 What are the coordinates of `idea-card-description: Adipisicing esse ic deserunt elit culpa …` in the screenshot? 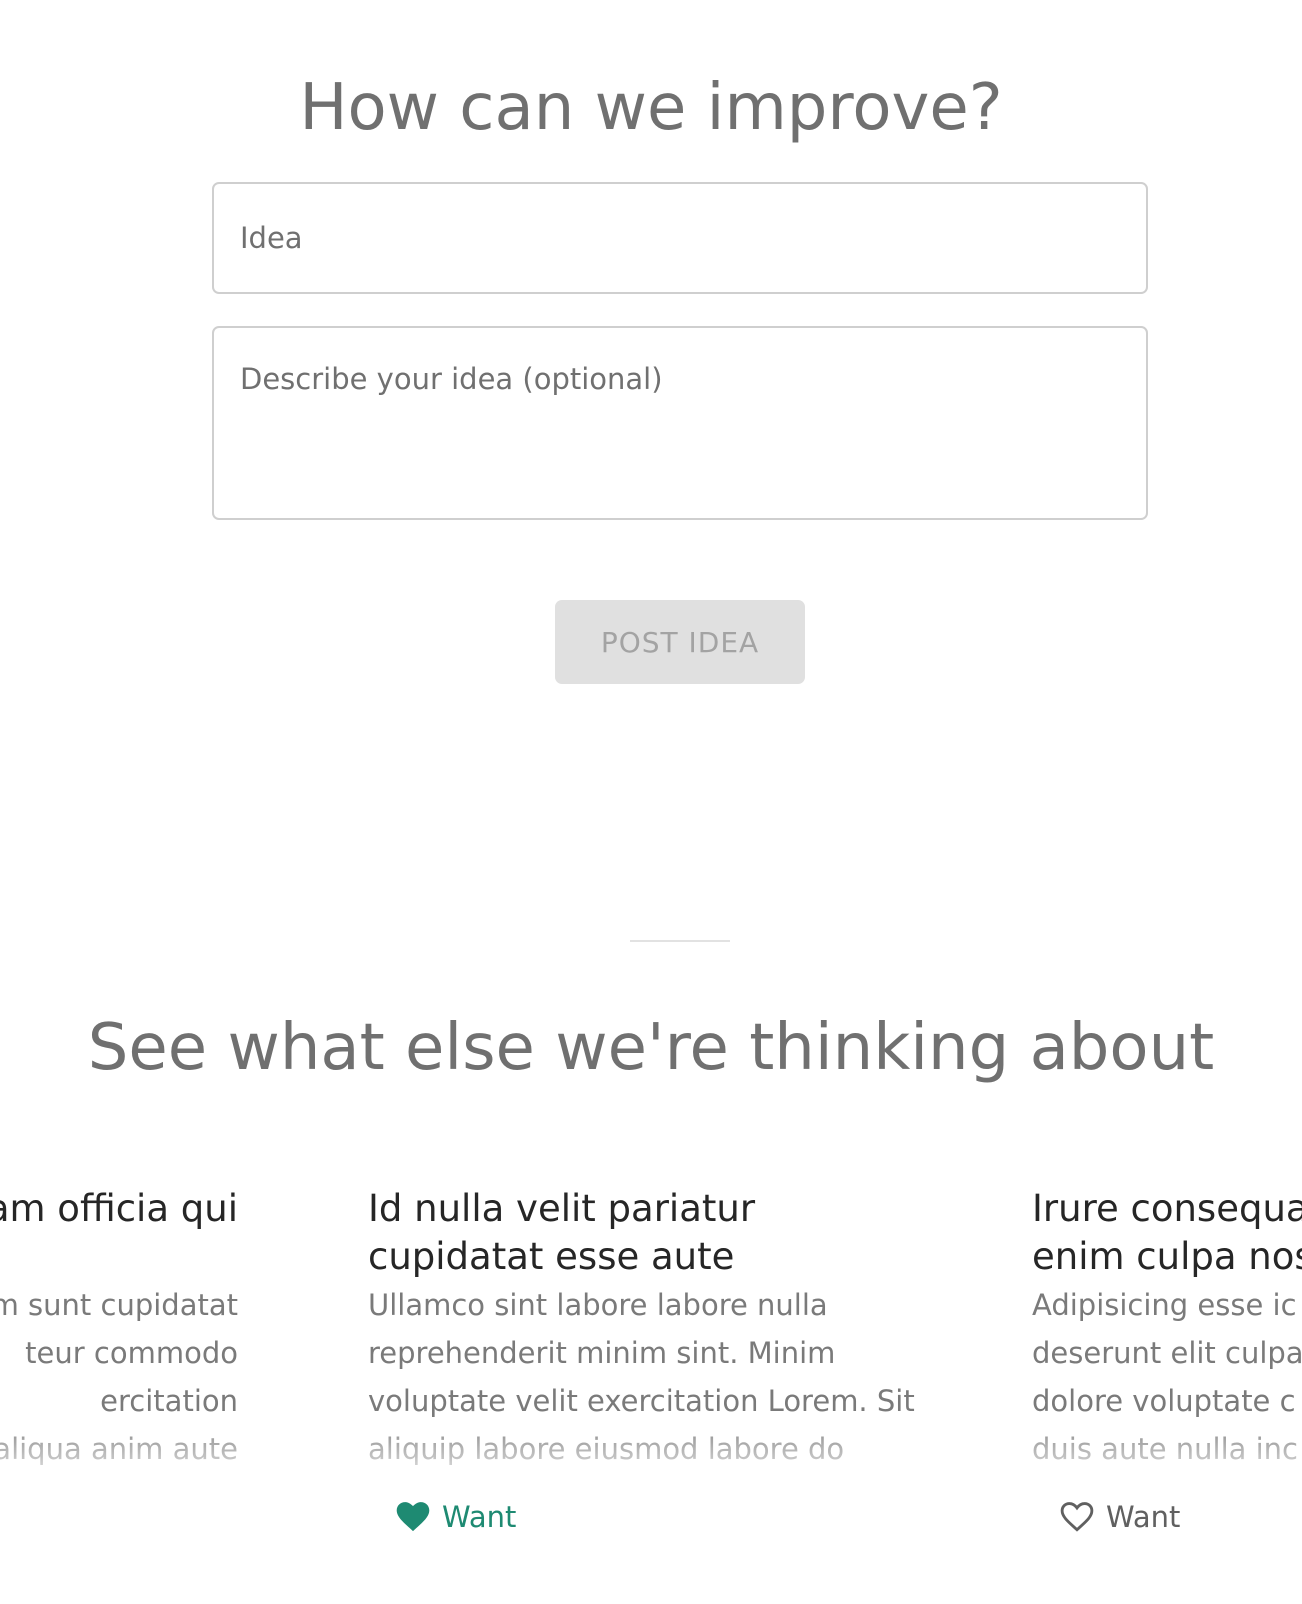 It's located at (1167, 1377).